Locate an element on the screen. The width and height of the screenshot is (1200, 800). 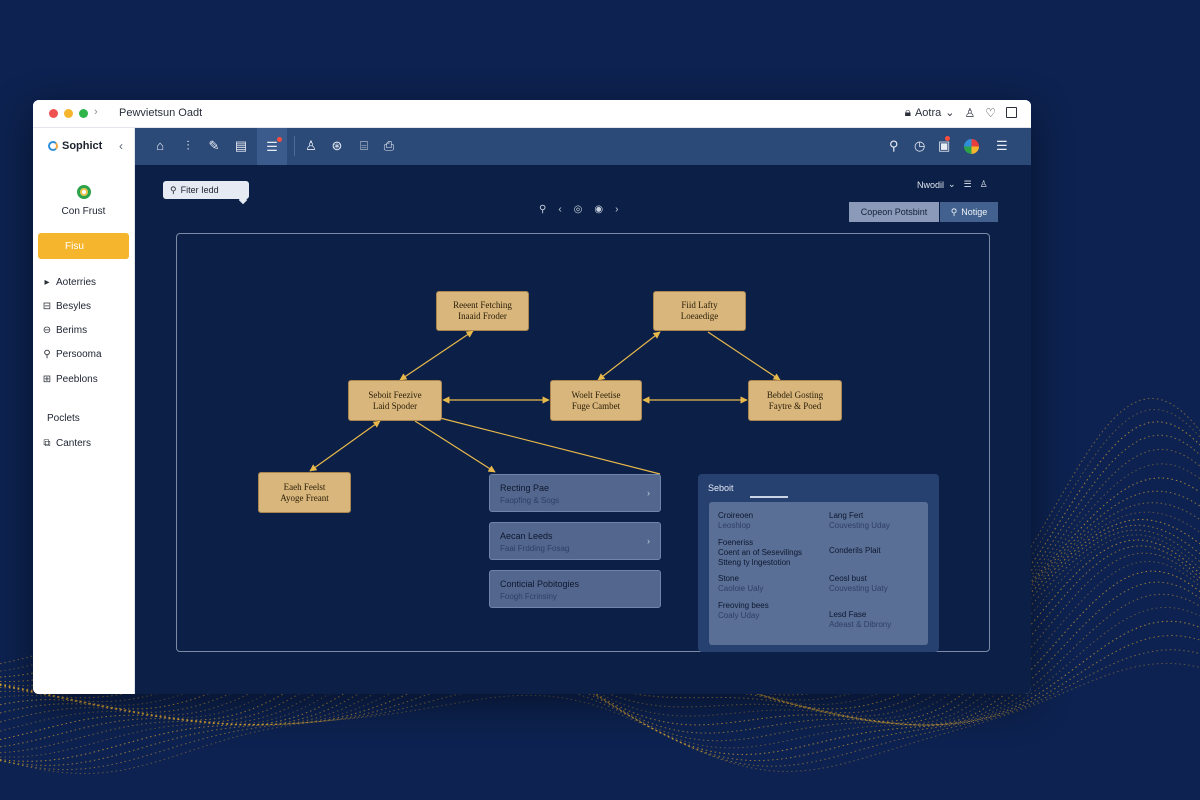
field-value: Couvesting Uday is located at coordinates (859, 525).